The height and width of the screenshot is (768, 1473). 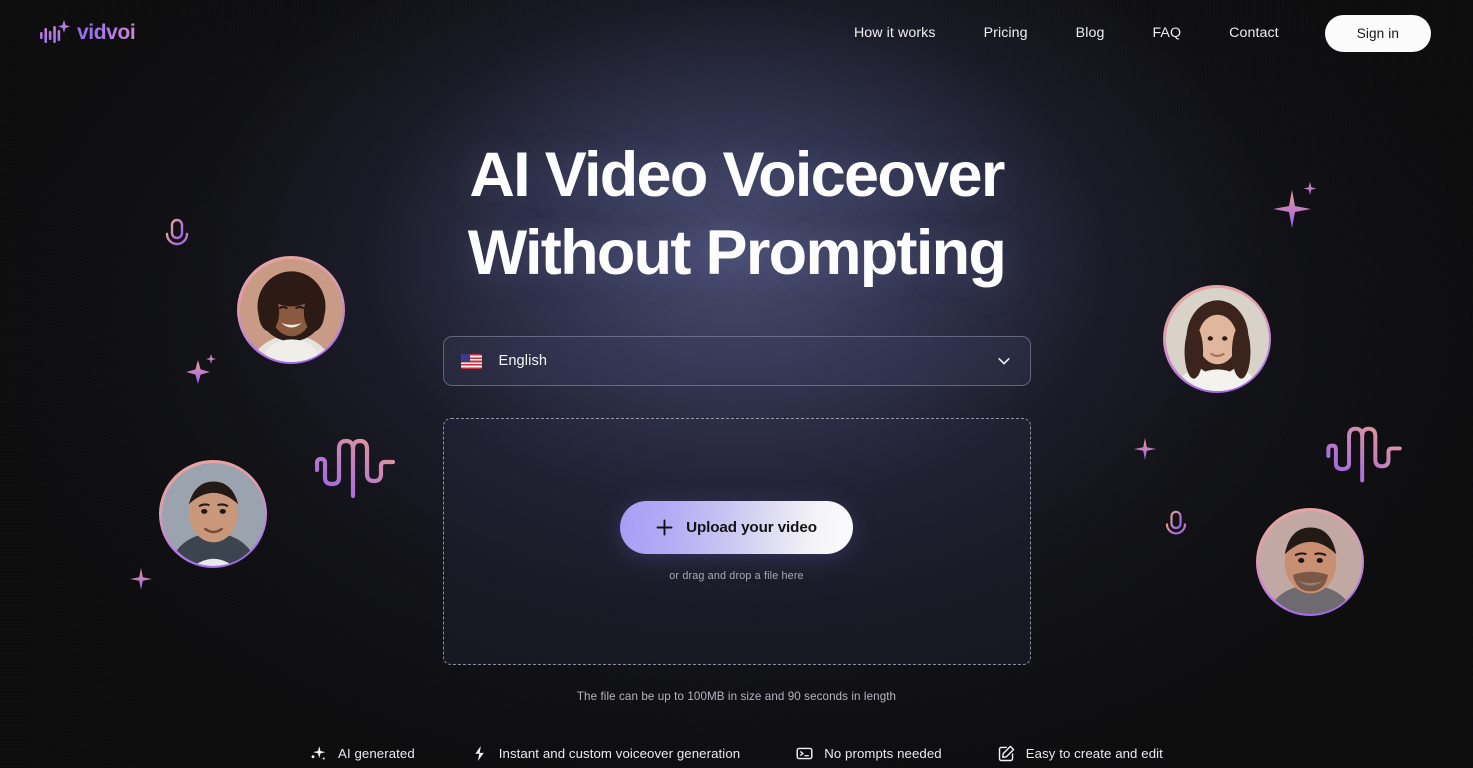 I want to click on language-select: English, so click(x=736, y=361).